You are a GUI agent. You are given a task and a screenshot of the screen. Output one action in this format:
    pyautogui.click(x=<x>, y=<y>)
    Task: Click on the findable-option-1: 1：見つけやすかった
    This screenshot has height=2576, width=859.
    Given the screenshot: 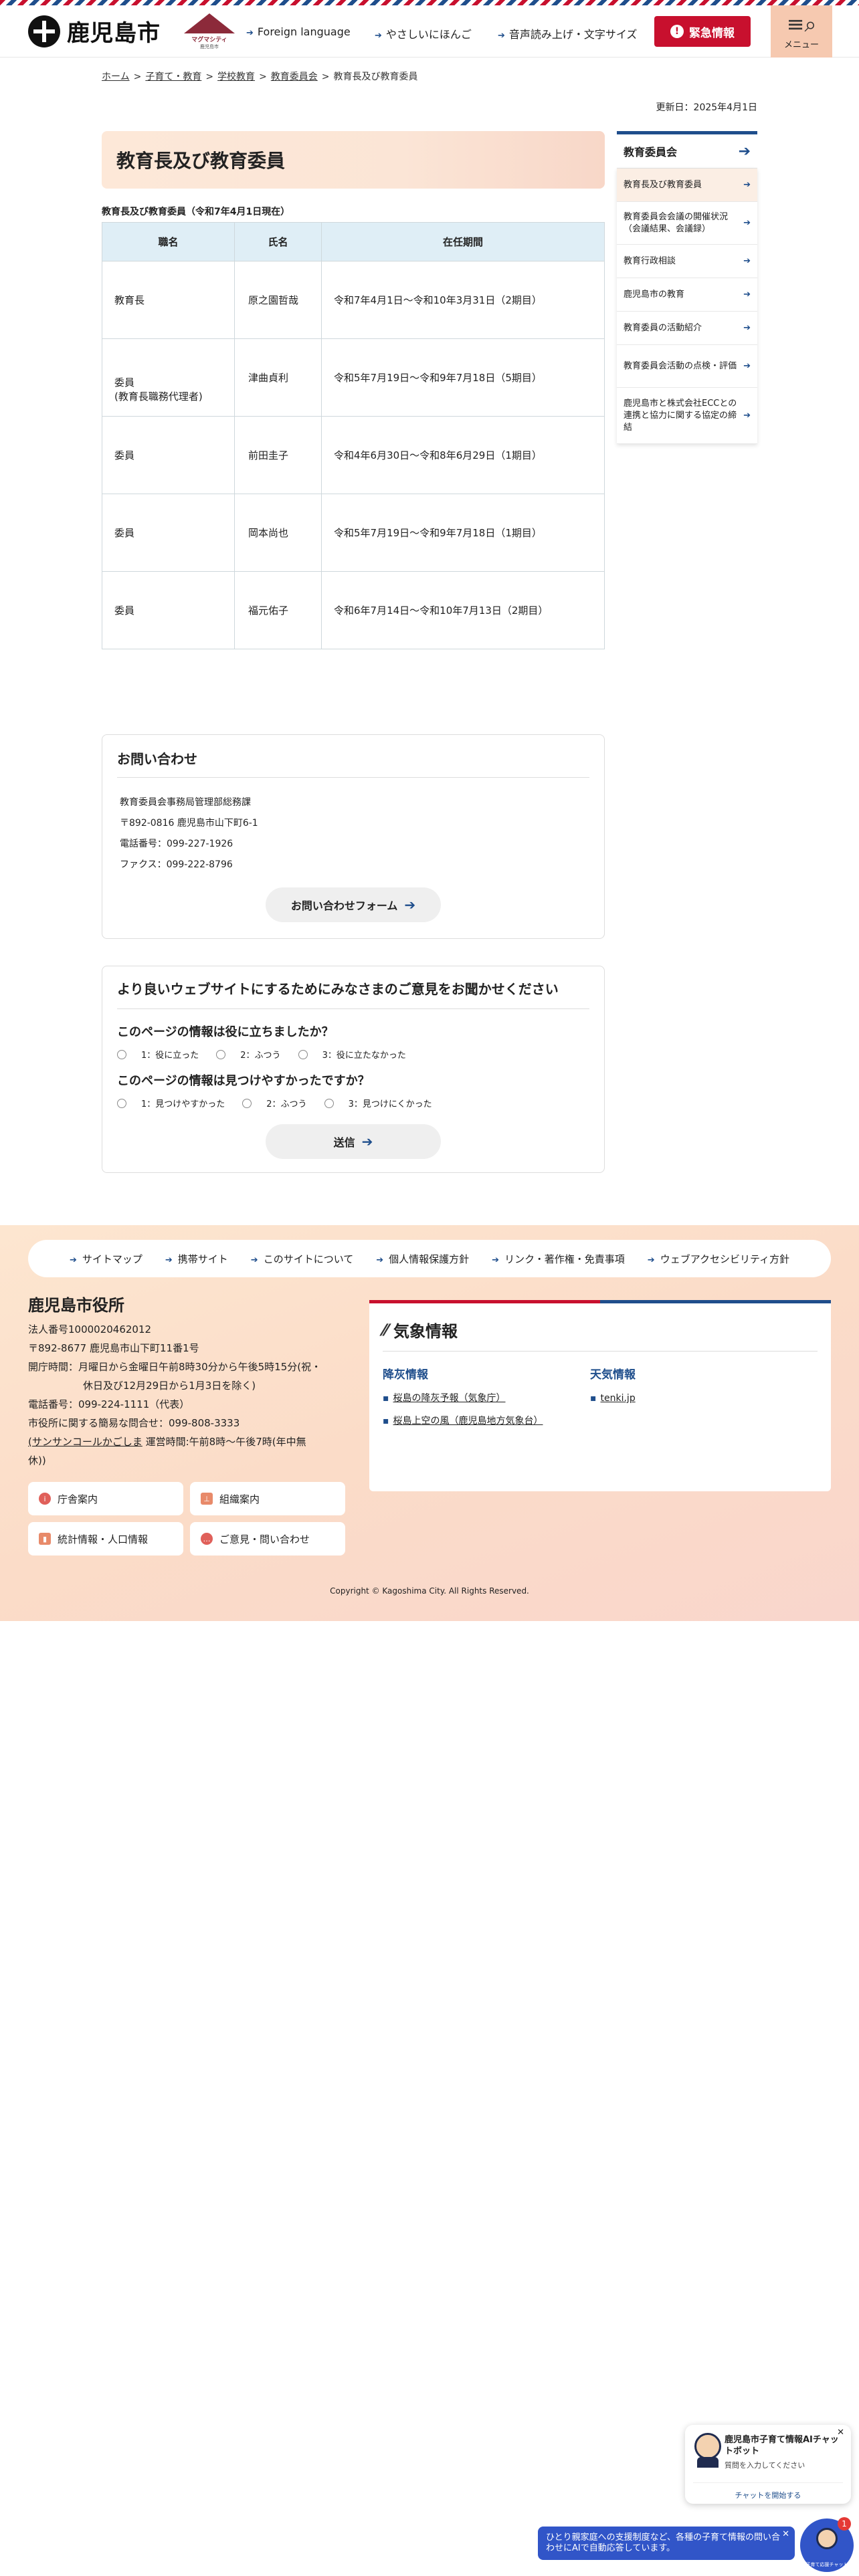 What is the action you would take?
    pyautogui.click(x=171, y=1103)
    